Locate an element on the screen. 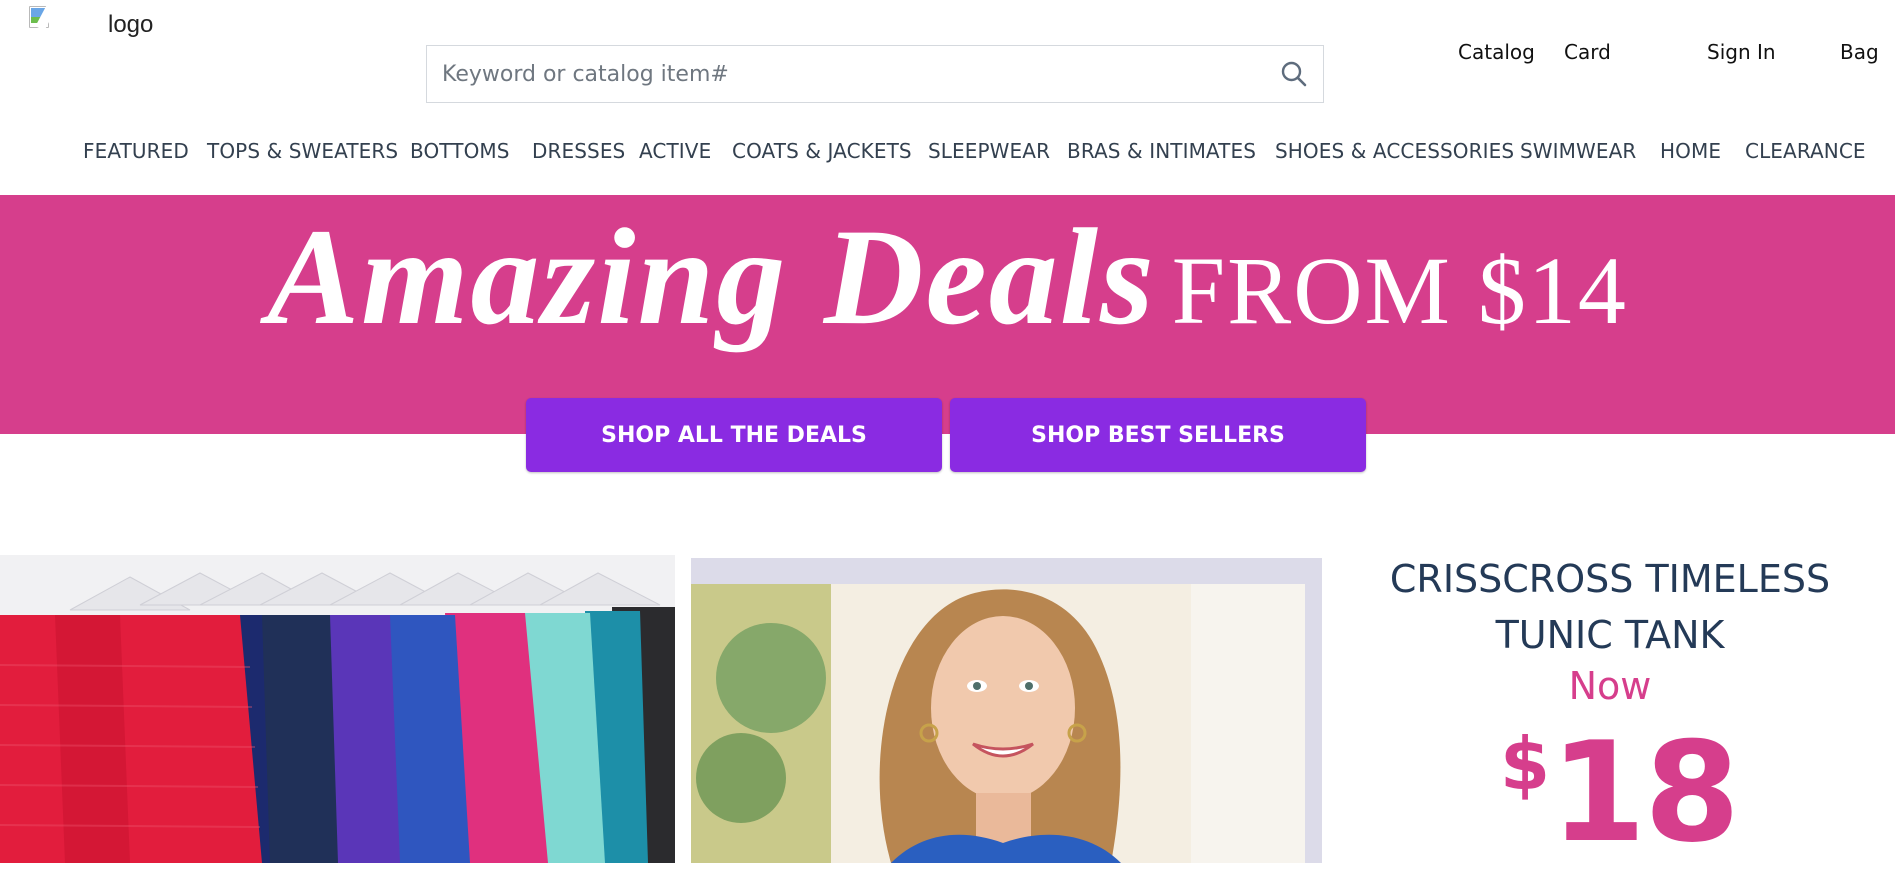 The height and width of the screenshot is (873, 1895). nav-item-tops-sweaters: TOPS & SWEATERS is located at coordinates (302, 151).